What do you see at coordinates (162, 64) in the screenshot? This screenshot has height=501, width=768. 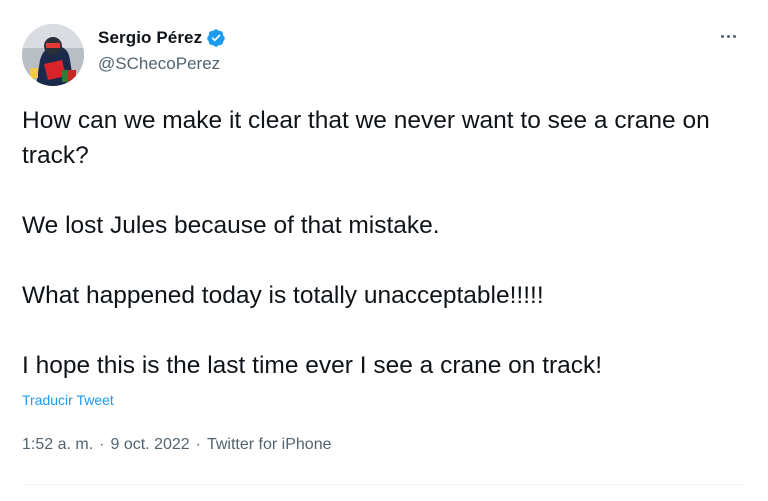 I see `user-handle: @SChecoPerez` at bounding box center [162, 64].